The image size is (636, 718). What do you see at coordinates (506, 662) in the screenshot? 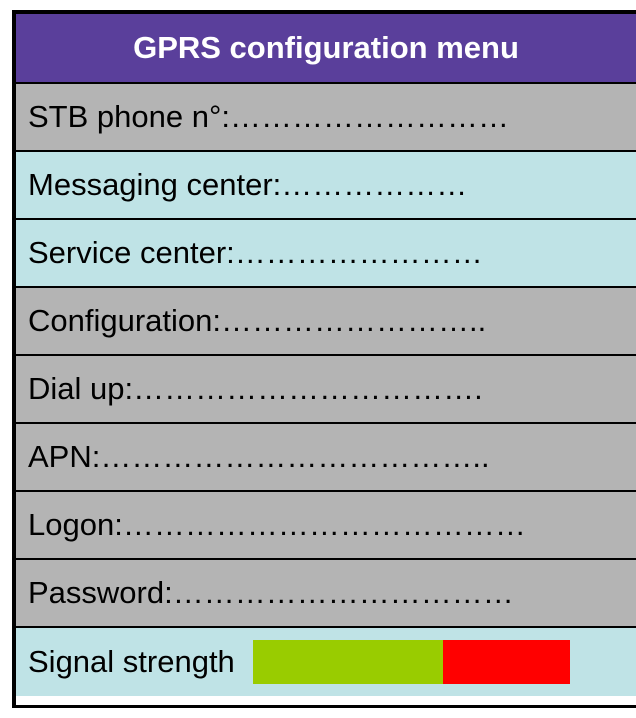
I see `signal-strength-remainder` at bounding box center [506, 662].